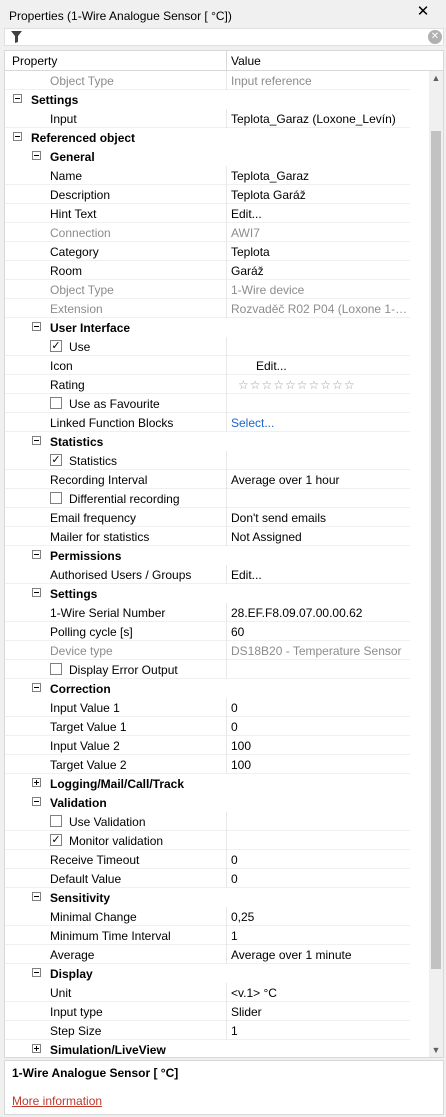  Describe the element at coordinates (207, 156) in the screenshot. I see `category-cat-general: General` at that location.